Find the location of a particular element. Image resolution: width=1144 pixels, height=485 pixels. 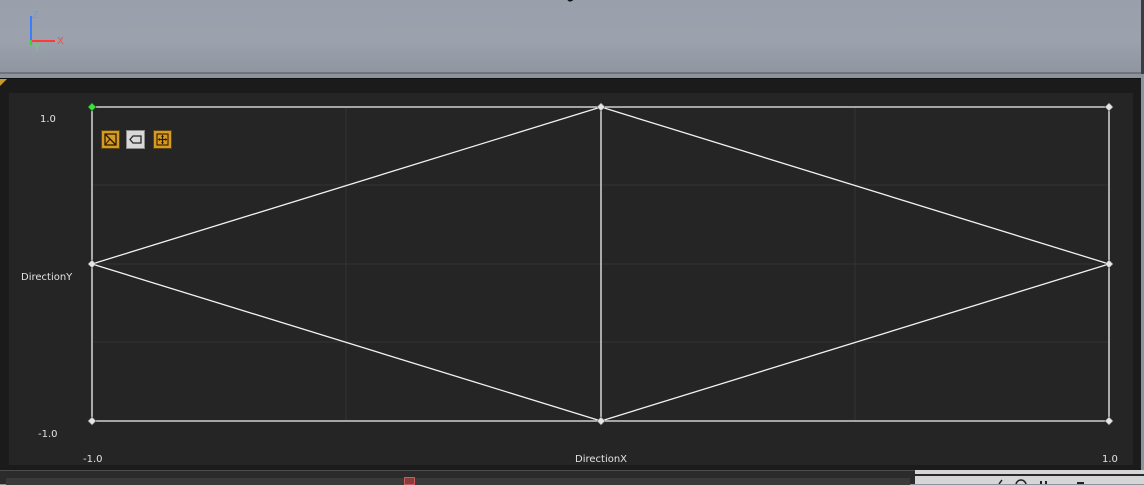

panel-divider is located at coordinates (1029, 475).